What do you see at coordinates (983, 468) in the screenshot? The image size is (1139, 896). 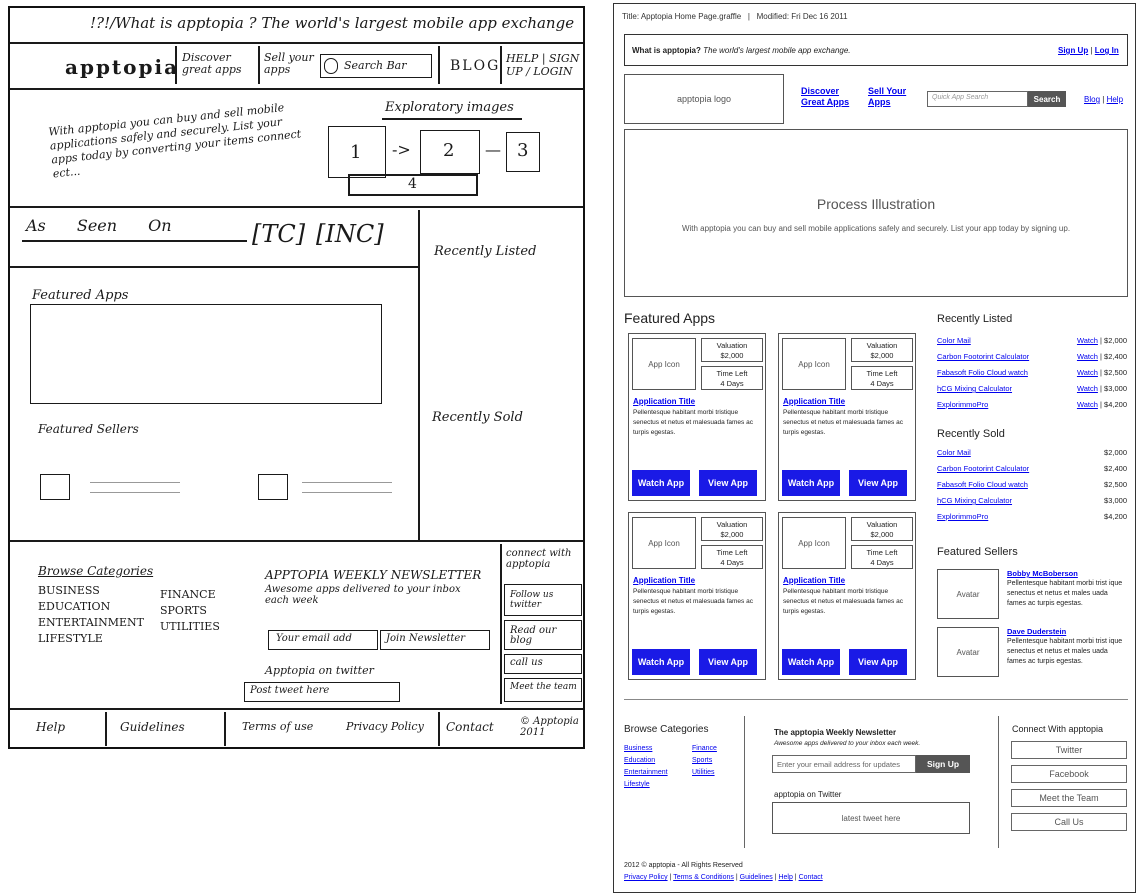 I see `sold-app-link: Carbon Footorint Calculator` at bounding box center [983, 468].